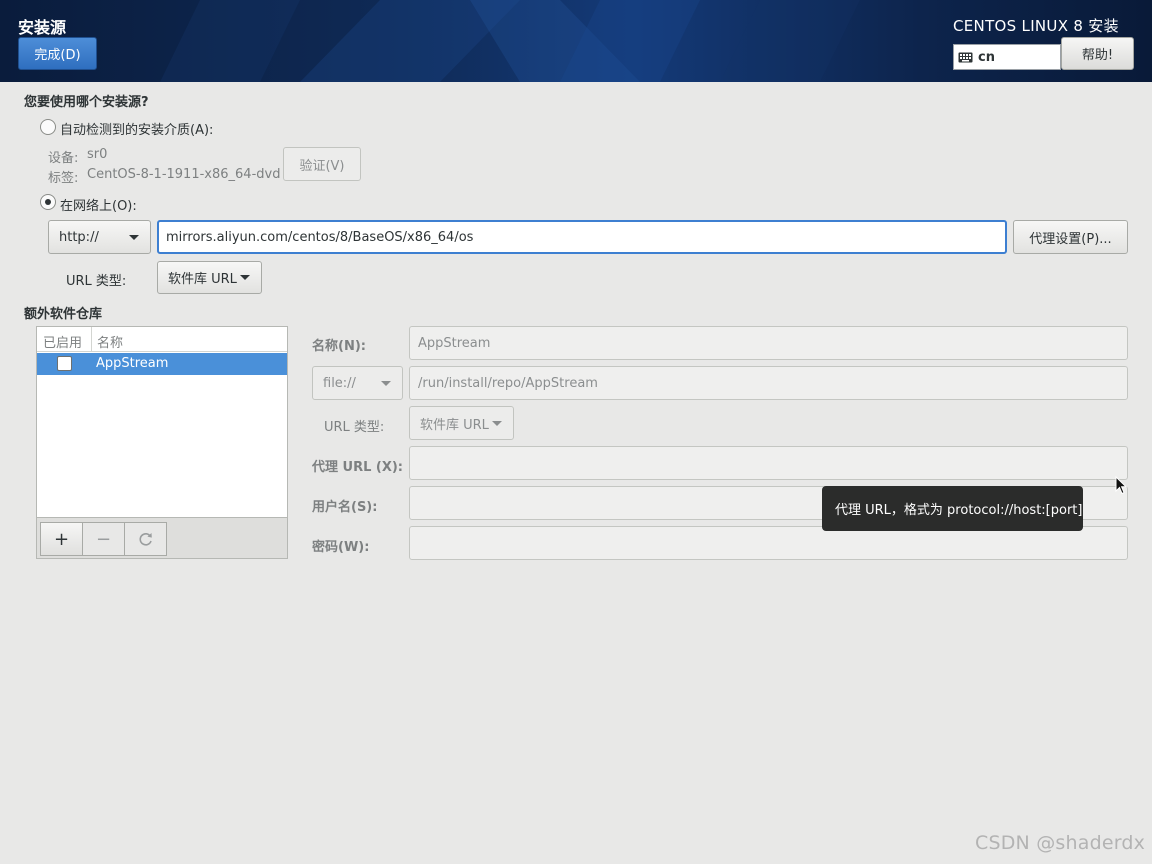 The image size is (1152, 864). What do you see at coordinates (339, 383) in the screenshot?
I see `repo-protocol-value: file://` at bounding box center [339, 383].